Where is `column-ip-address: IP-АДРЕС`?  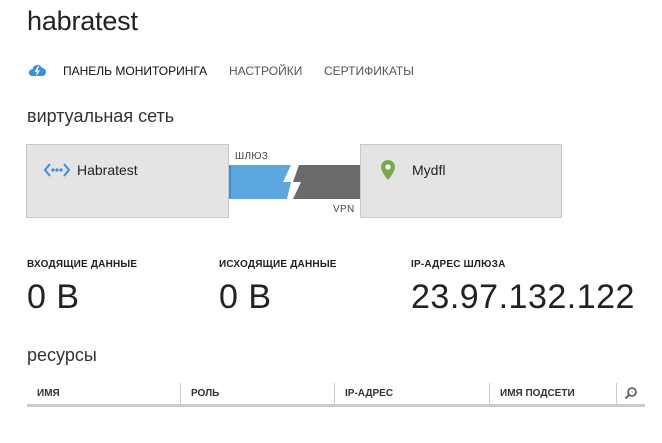 column-ip-address: IP-АДРЕС is located at coordinates (411, 393).